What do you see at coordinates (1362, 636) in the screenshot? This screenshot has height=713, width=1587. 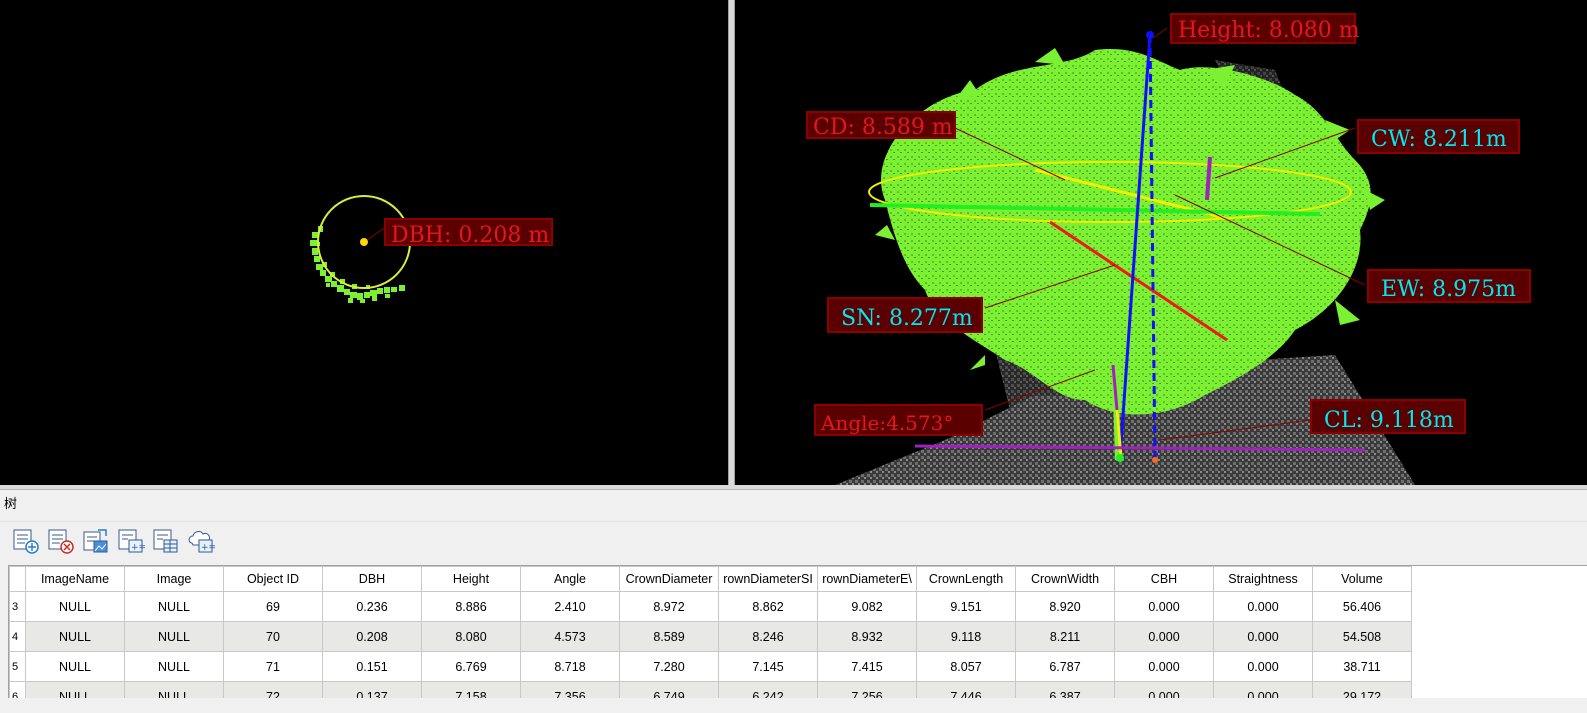 I see `table-cell: 54.508` at bounding box center [1362, 636].